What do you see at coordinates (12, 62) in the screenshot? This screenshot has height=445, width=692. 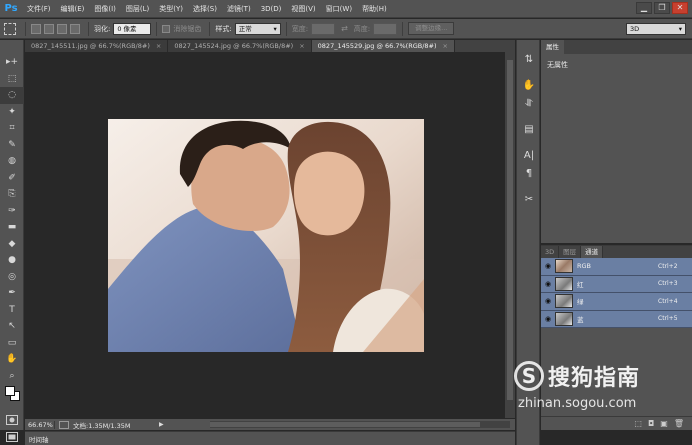 I see `move-tool-icon: ▸+` at bounding box center [12, 62].